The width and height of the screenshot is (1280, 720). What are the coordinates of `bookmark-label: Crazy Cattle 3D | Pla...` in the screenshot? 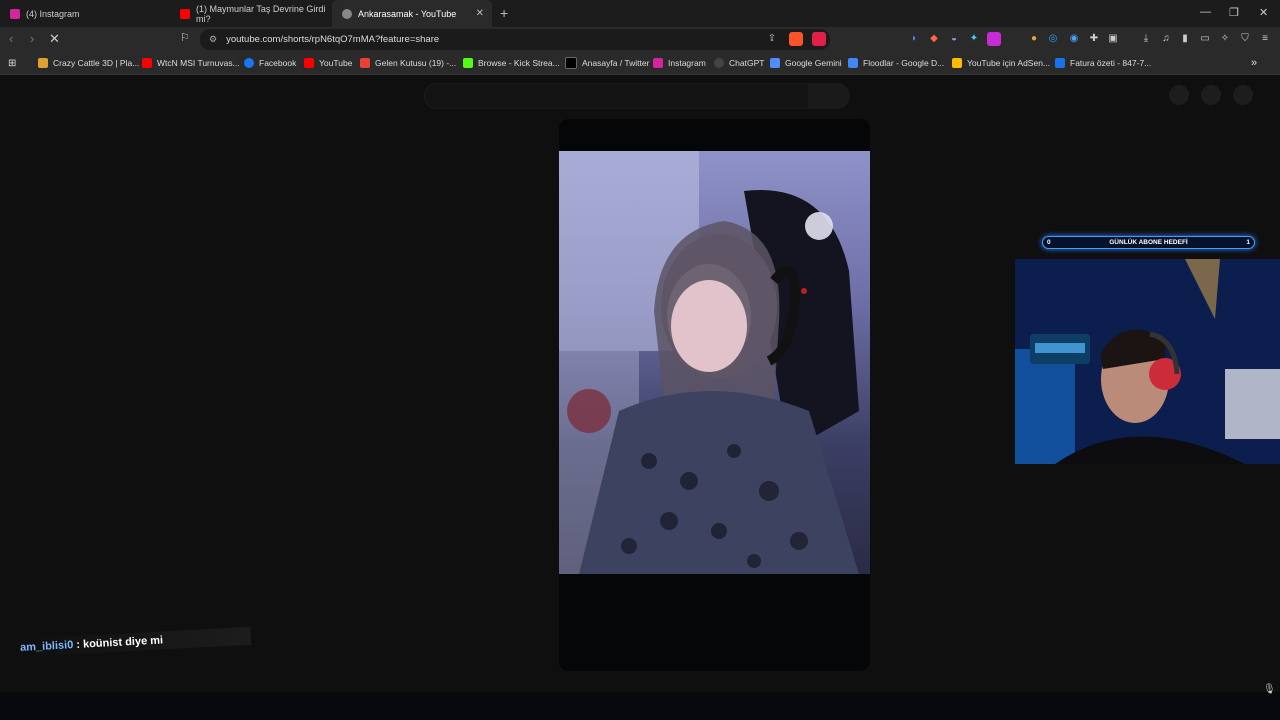 It's located at (96, 63).